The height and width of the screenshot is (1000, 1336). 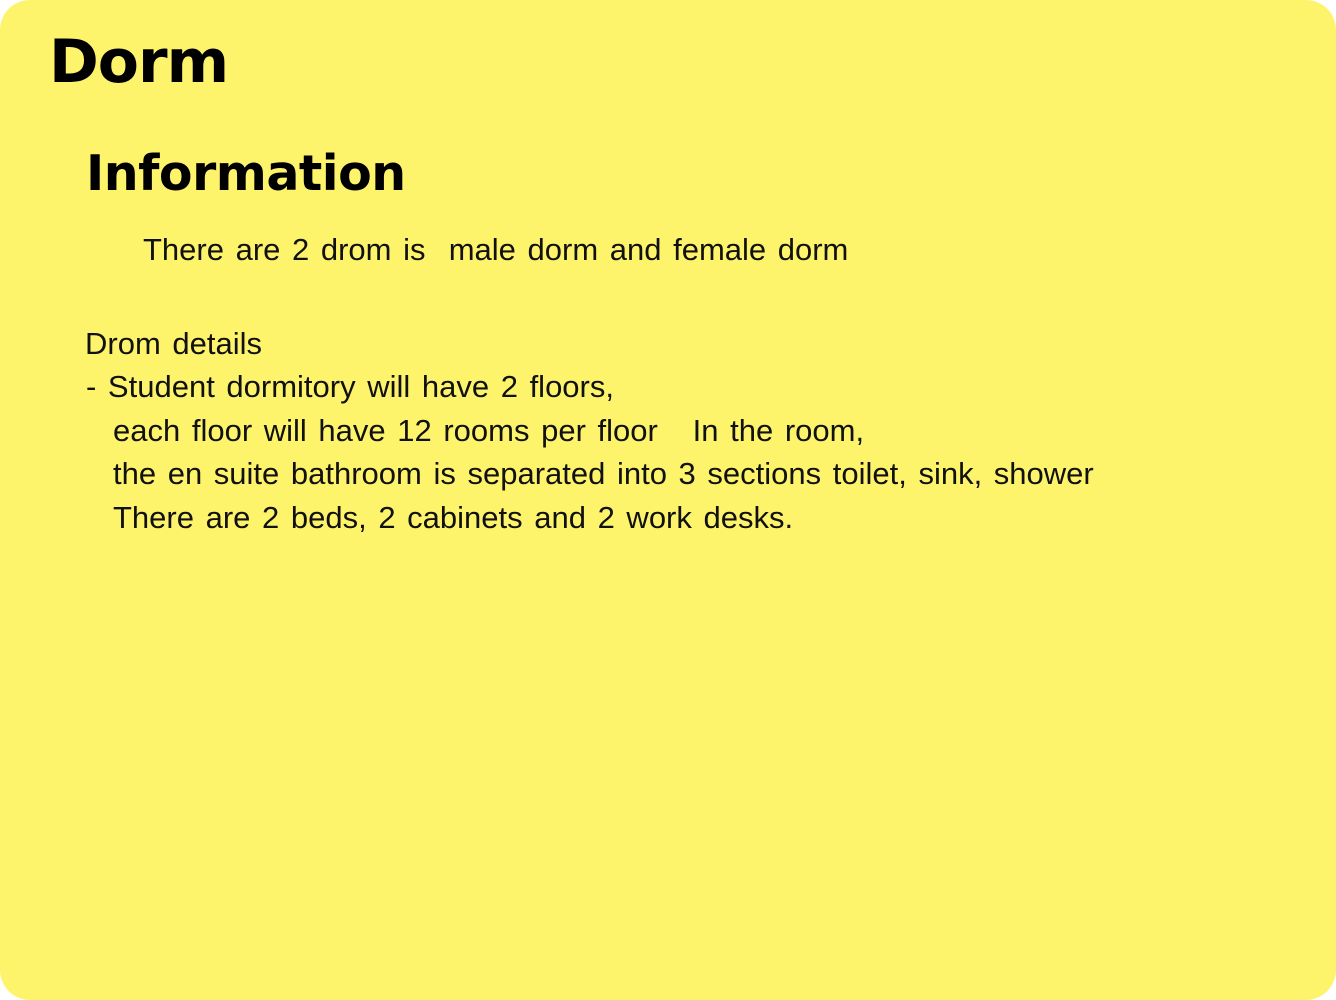 What do you see at coordinates (350, 386) in the screenshot?
I see `detail-line: - Student dormitory will have 2 floors,` at bounding box center [350, 386].